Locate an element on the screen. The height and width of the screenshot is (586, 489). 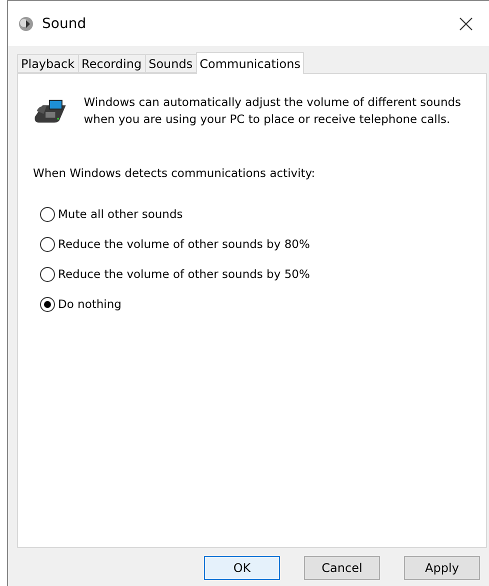
radio-option: Reduce the volume of other sounds by 50% is located at coordinates (255, 274).